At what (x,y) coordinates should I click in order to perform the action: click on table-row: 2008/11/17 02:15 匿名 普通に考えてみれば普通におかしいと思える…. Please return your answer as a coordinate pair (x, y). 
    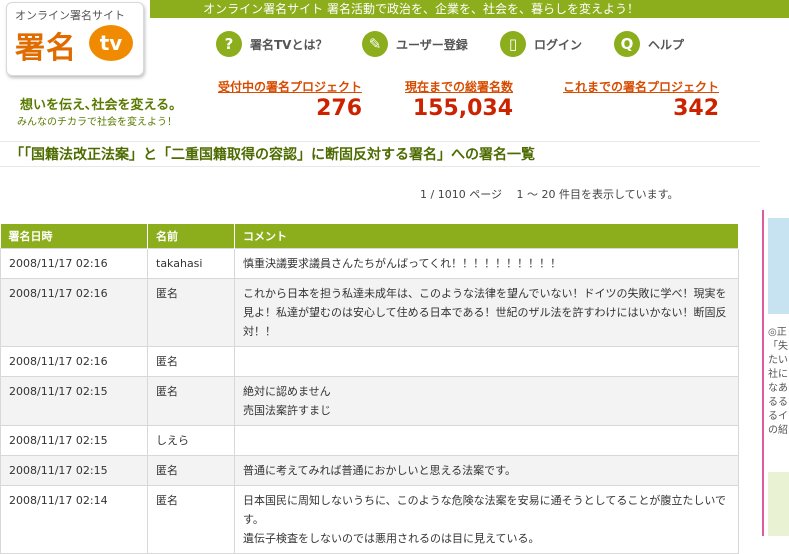
    Looking at the image, I should click on (369, 470).